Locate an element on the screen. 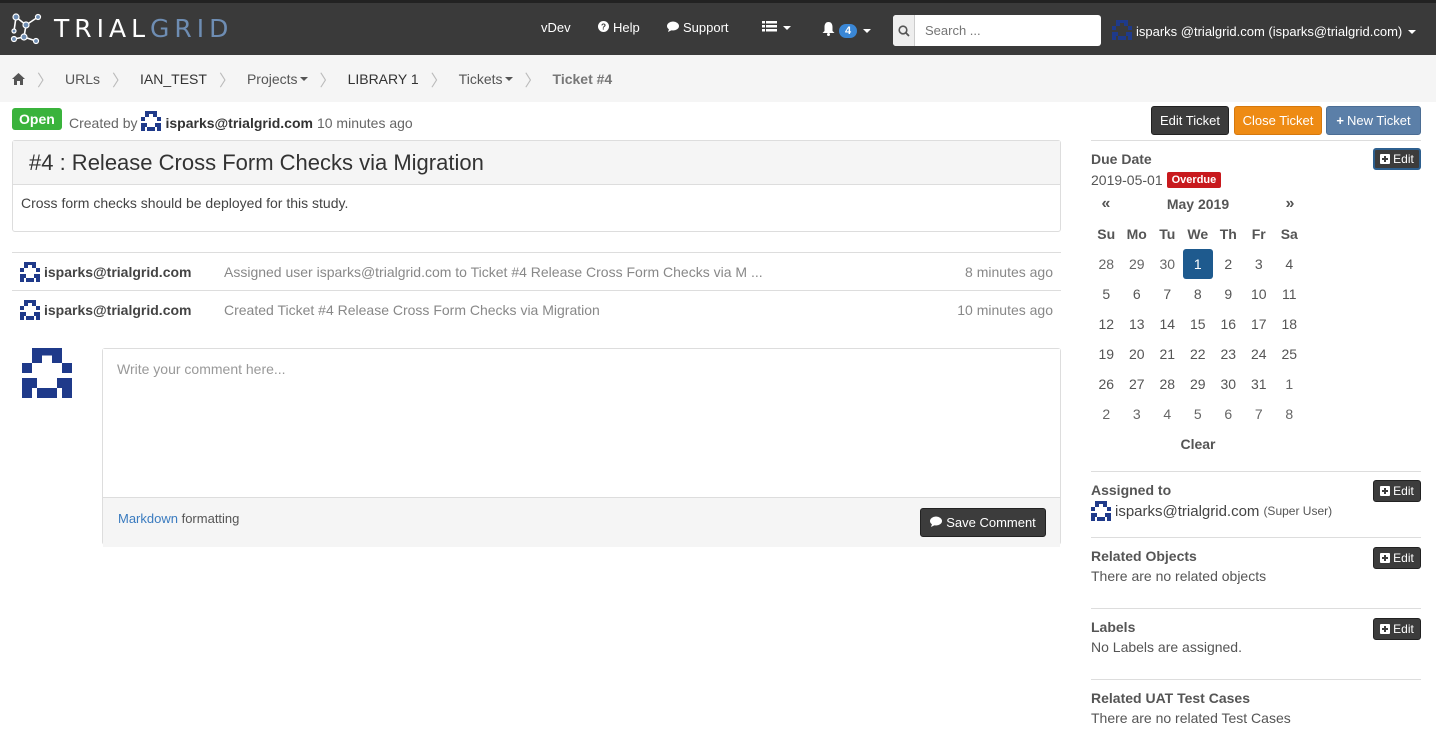 The image size is (1436, 737). calendar-day: 19 is located at coordinates (1106, 354).